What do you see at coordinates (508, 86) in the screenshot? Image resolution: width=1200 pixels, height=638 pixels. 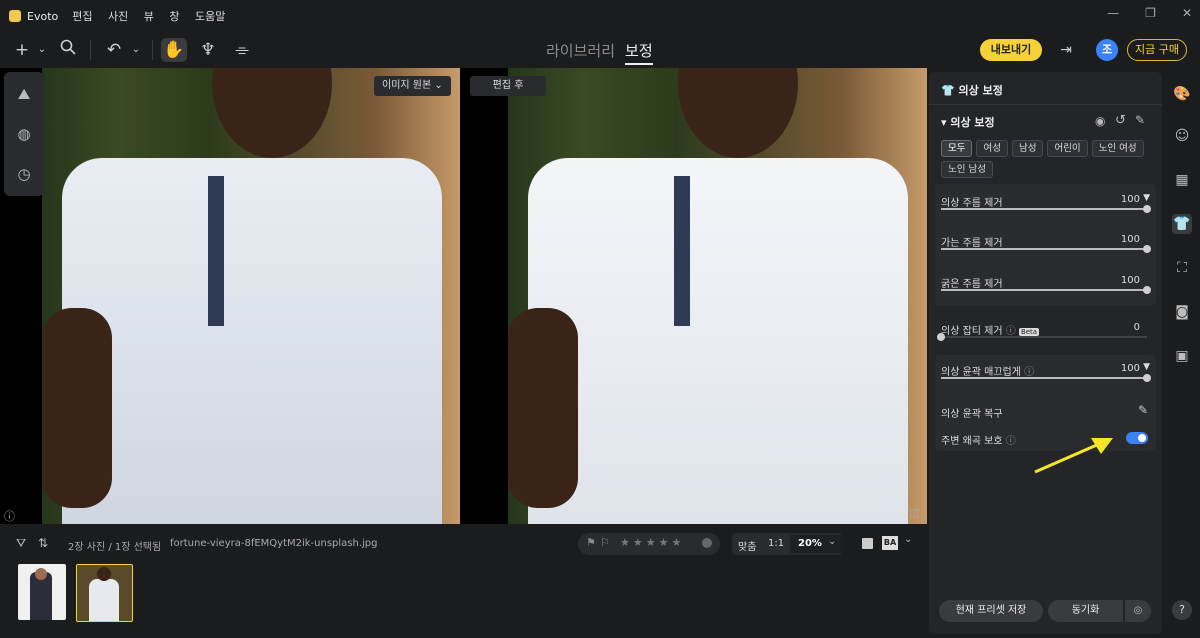 I see `after-edit-label: 편집 후` at bounding box center [508, 86].